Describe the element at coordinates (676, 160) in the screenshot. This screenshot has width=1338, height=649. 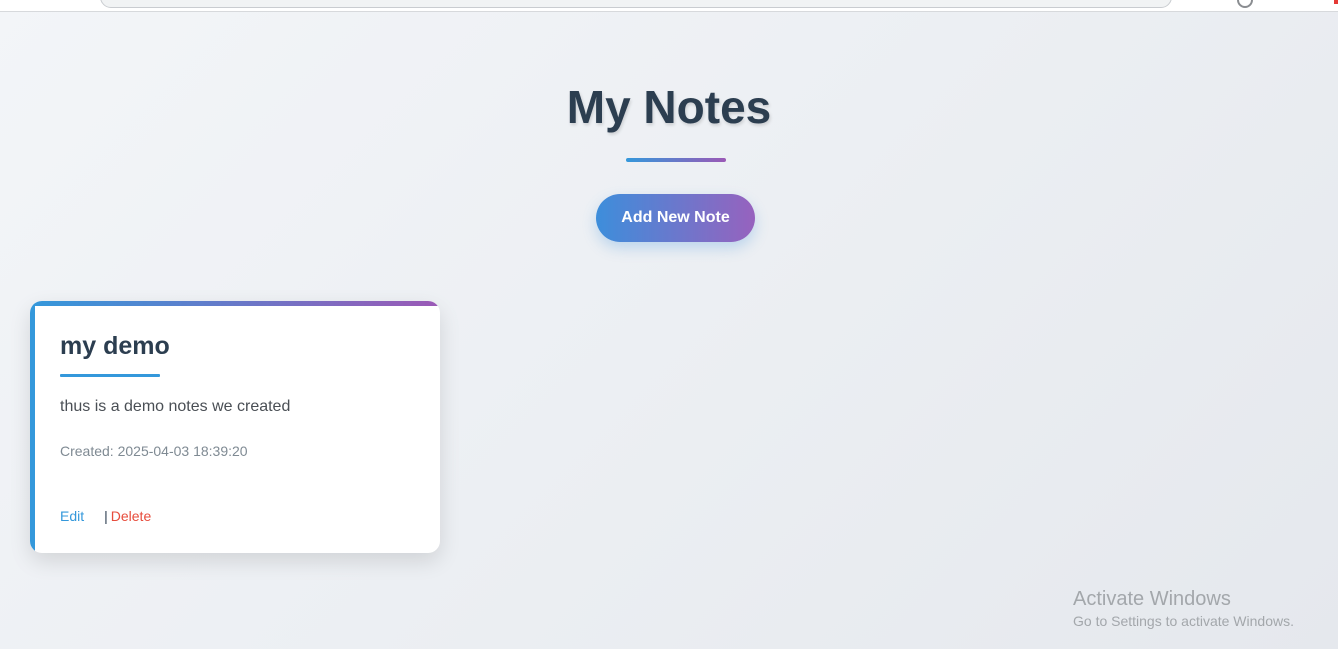
I see `title-underline` at that location.